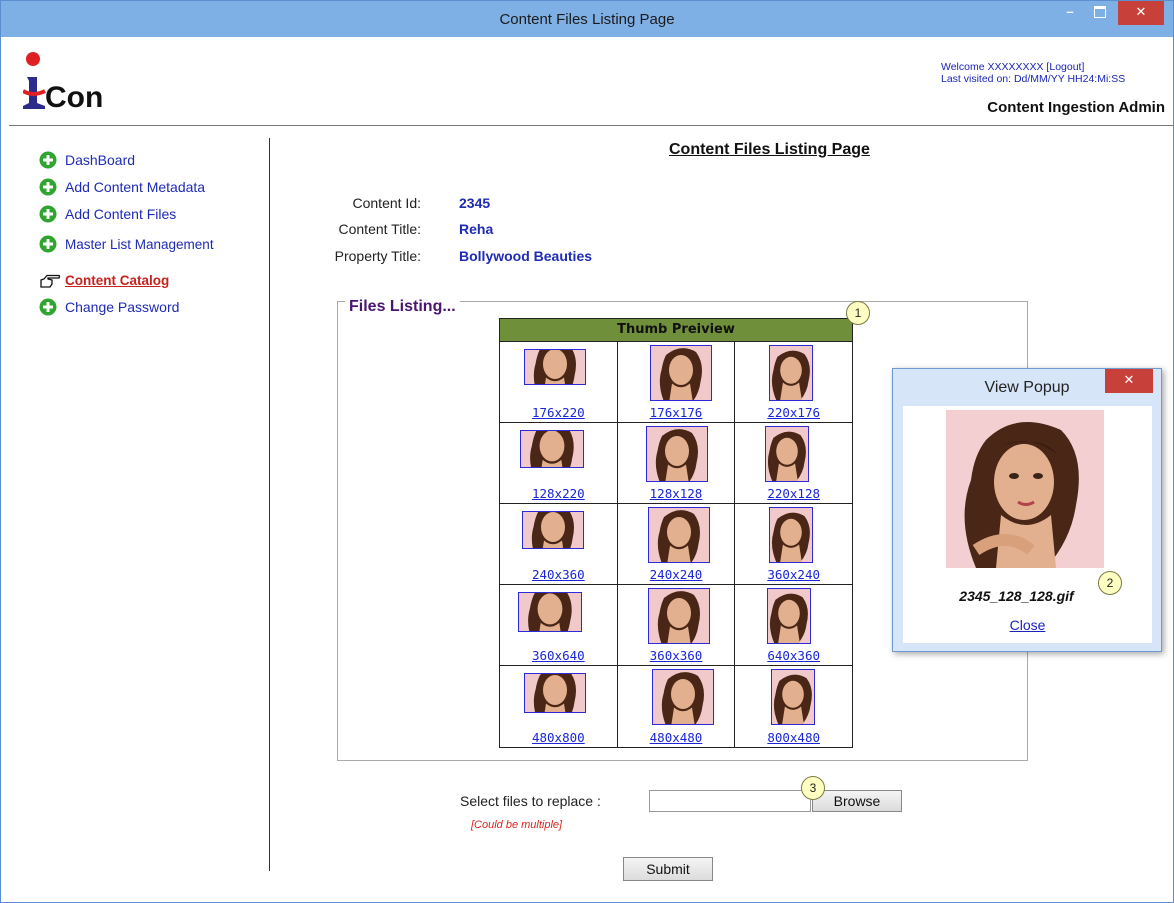  I want to click on thumb-cell: 128x128, so click(677, 463).